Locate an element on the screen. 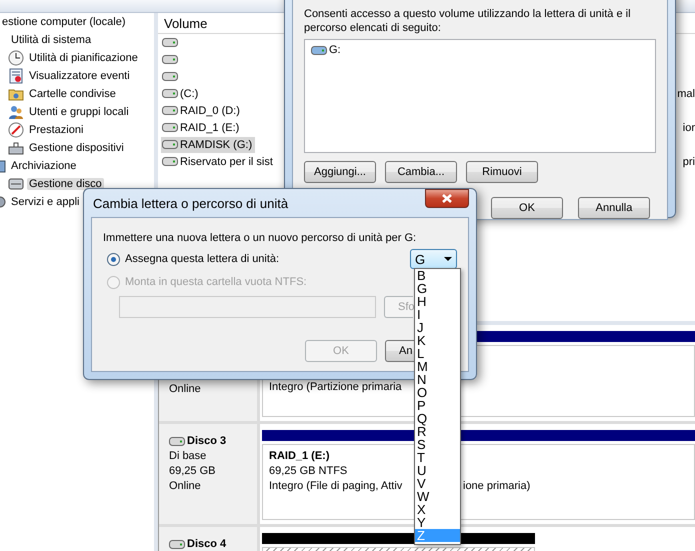 This screenshot has height=551, width=695. gauge-icon is located at coordinates (16, 130).